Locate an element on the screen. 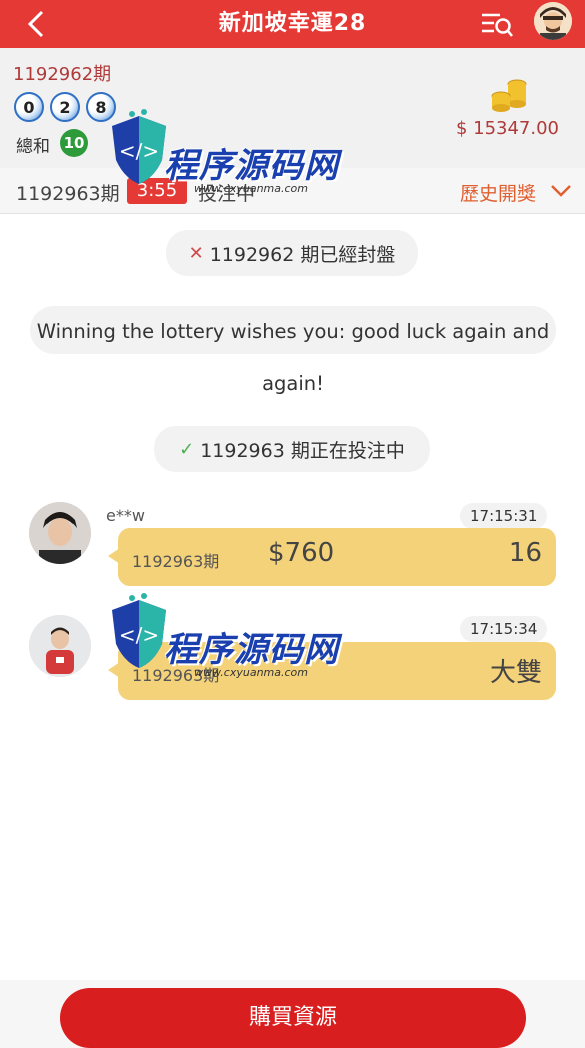 This screenshot has width=585, height=1048. message-sender: e**w is located at coordinates (125, 515).